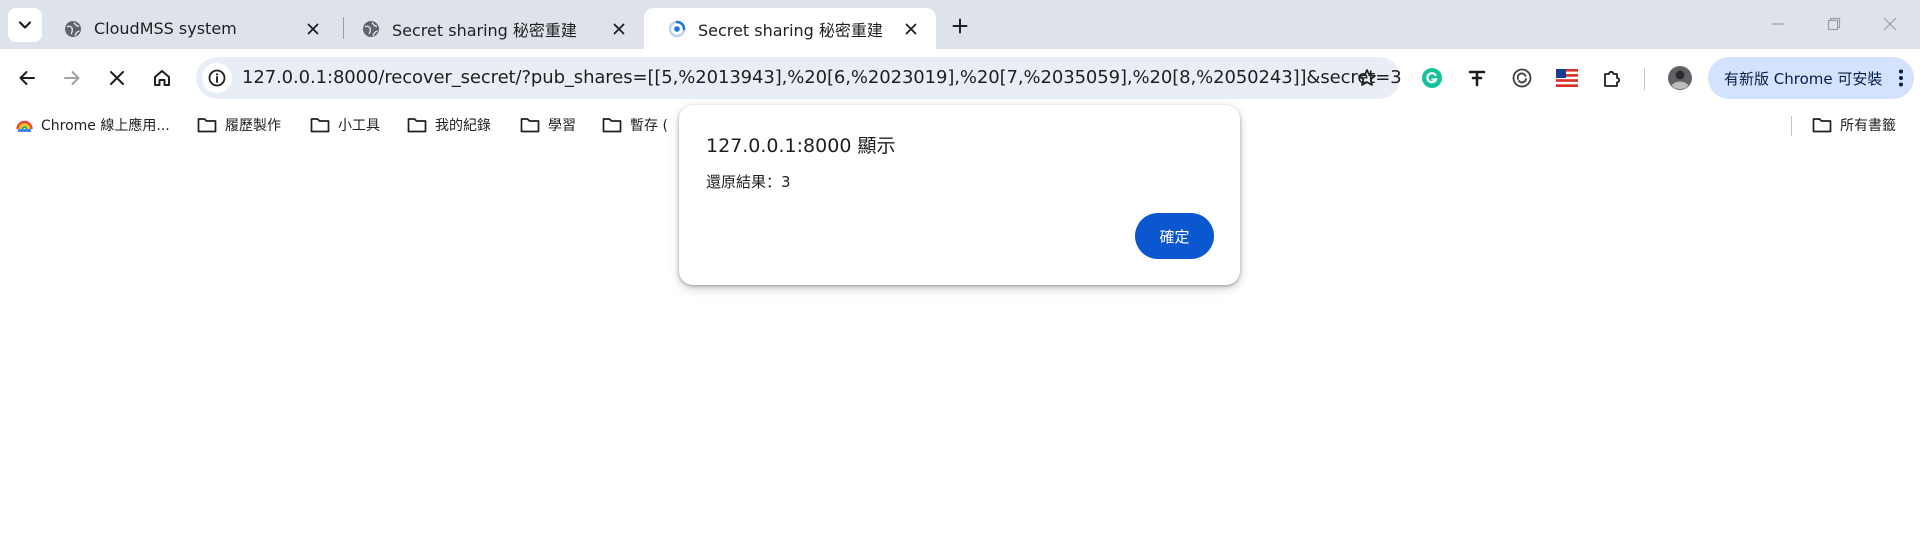 The image size is (1920, 551). Describe the element at coordinates (801, 146) in the screenshot. I see `dialog-title: 127.0.0.1:8000 顯示` at that location.